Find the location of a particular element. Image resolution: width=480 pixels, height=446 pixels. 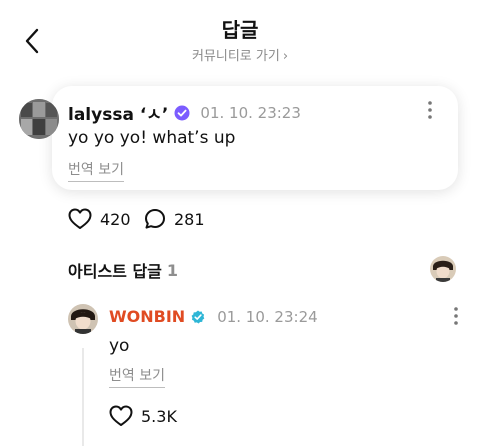

post-translate-link: 번역 보기 is located at coordinates (96, 170).